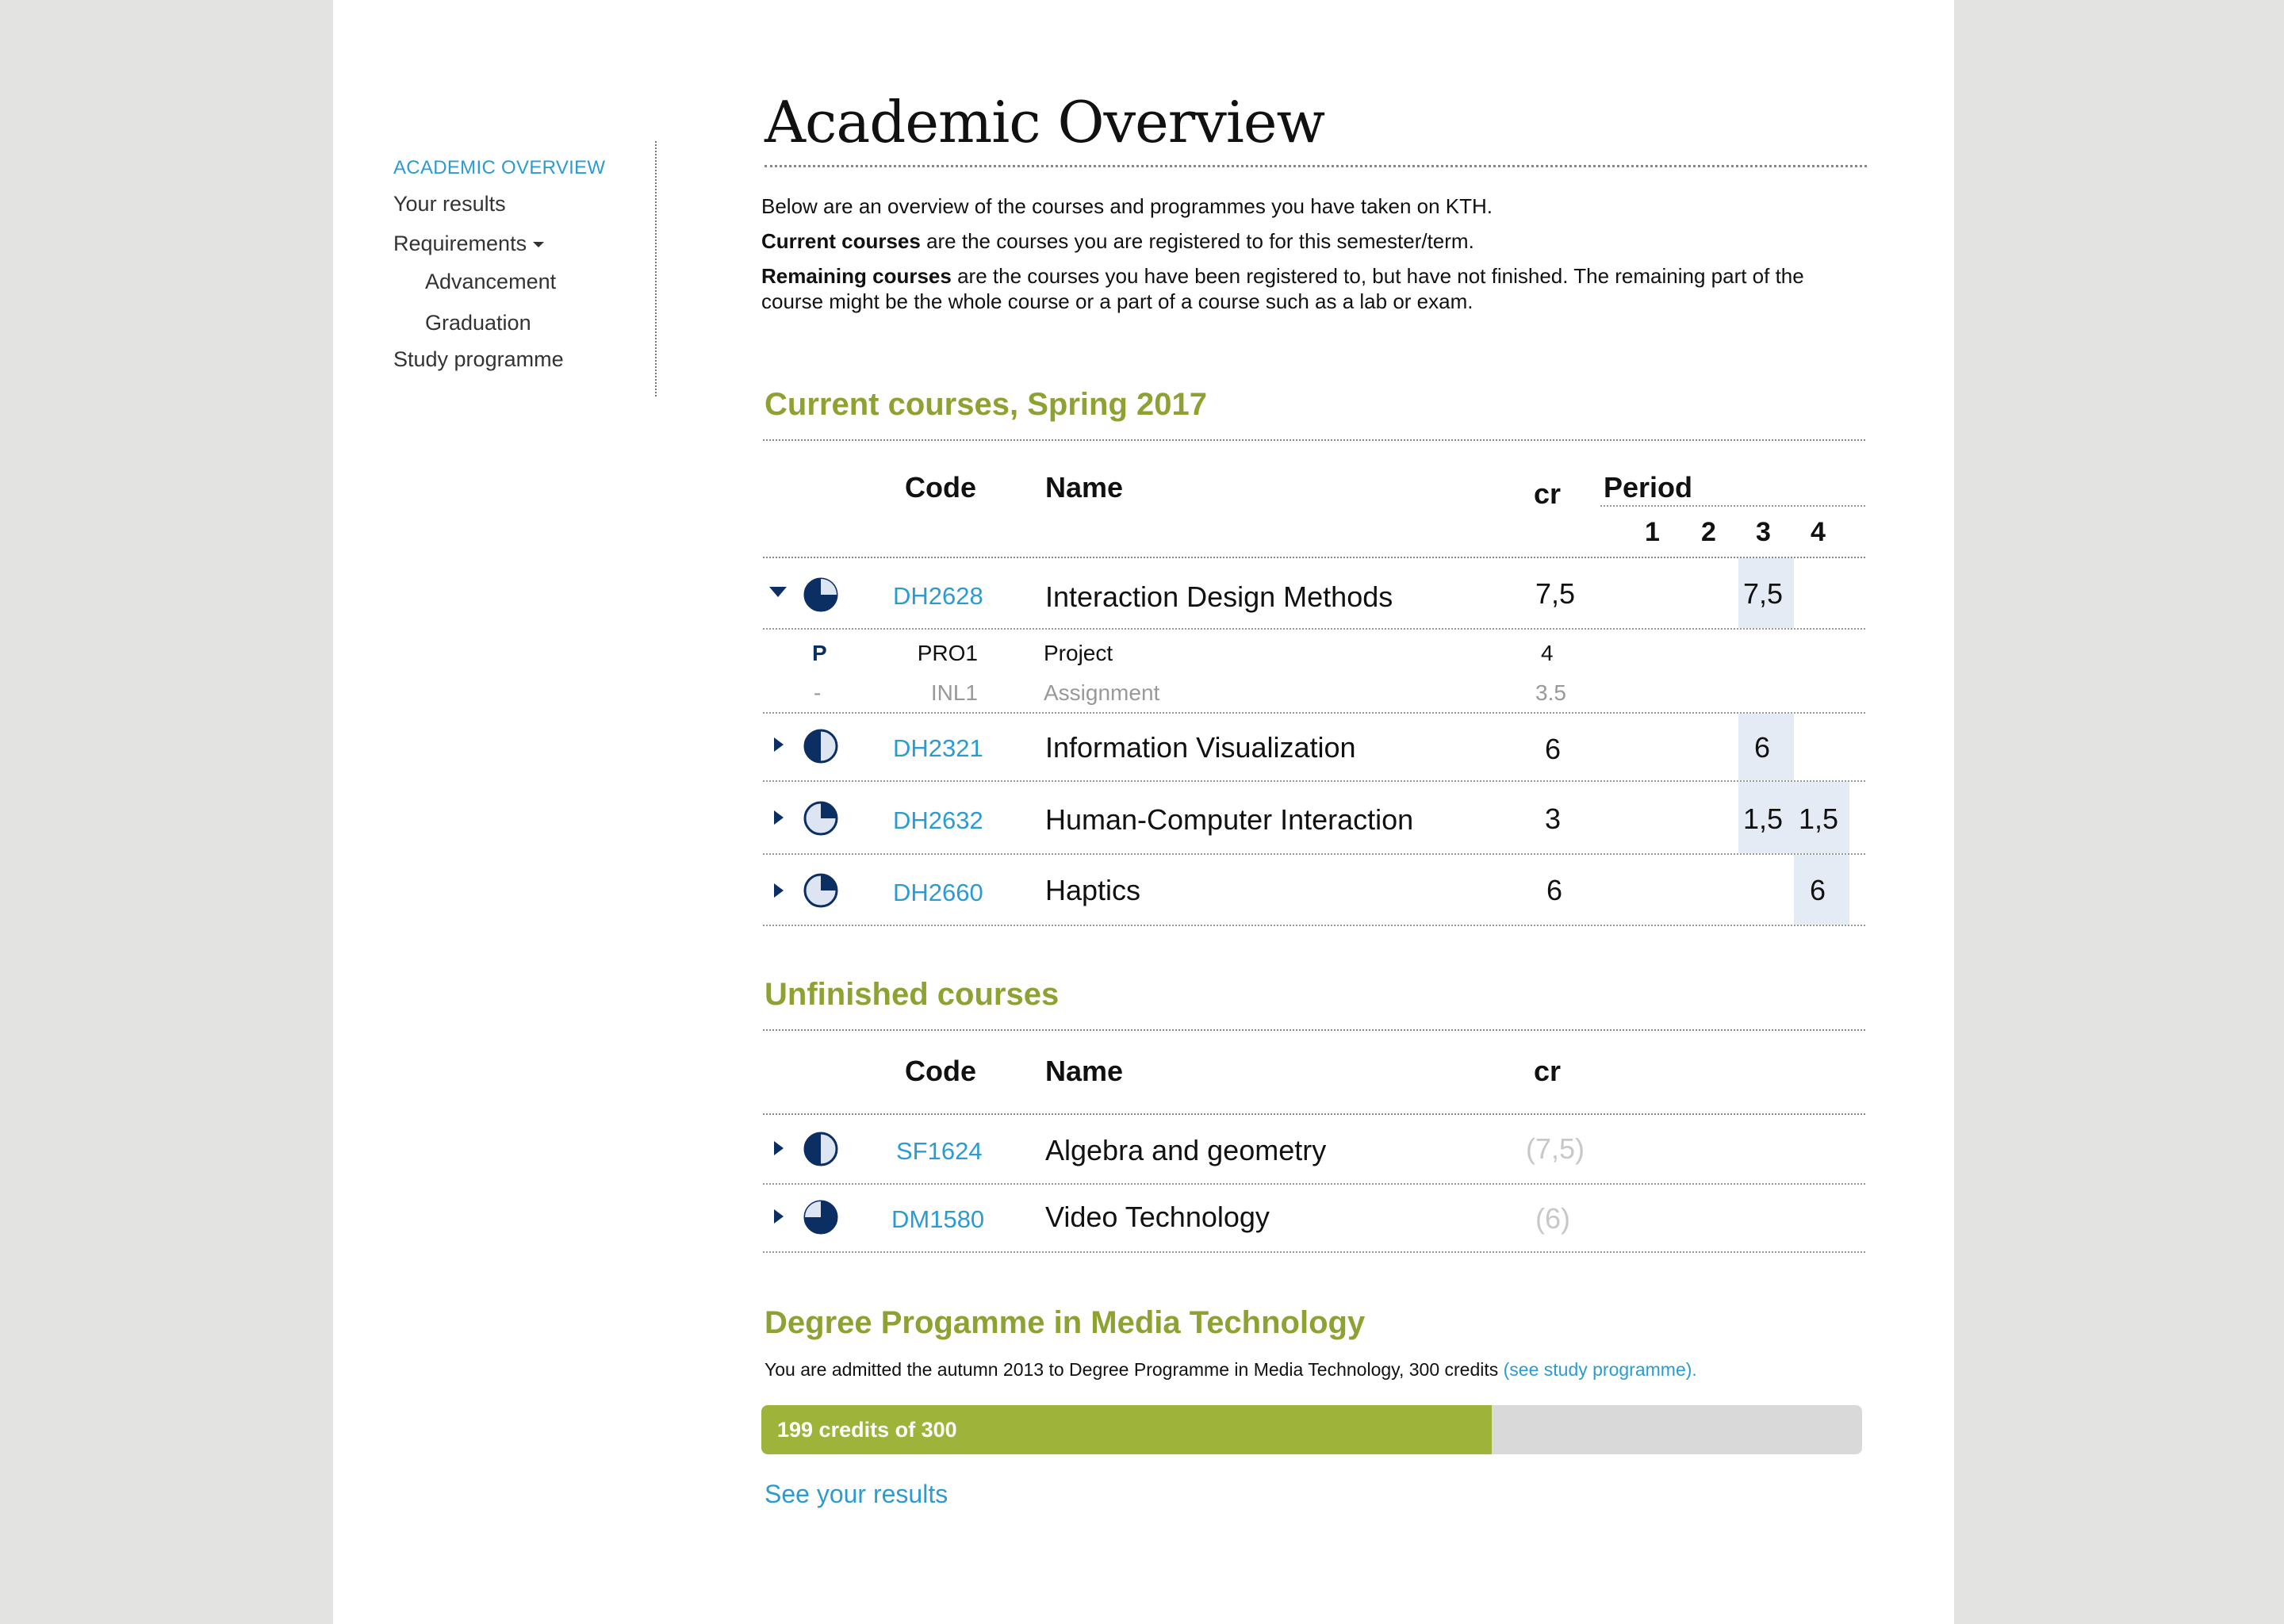 The image size is (2284, 1624). I want to click on degree-programme-title: Degree Progamme in Media Technology, so click(1065, 1322).